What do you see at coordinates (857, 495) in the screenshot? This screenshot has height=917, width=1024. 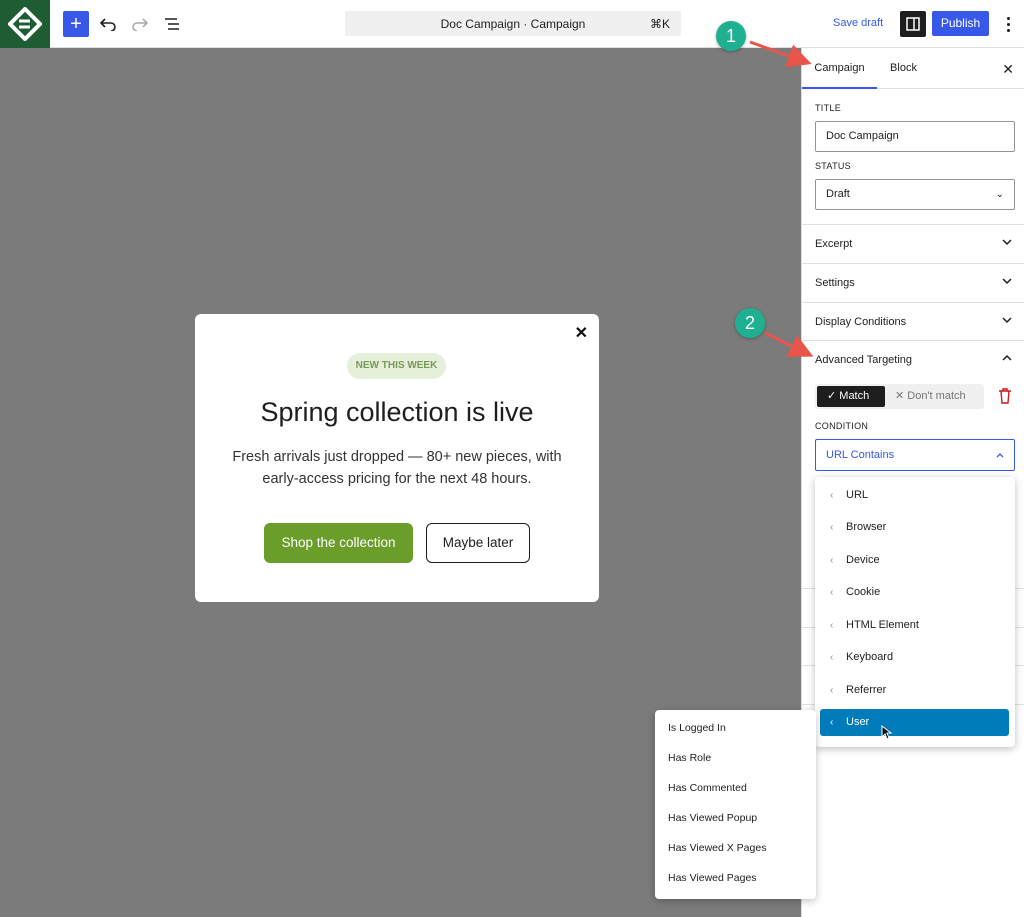 I see `dropdown-item-label: URL` at bounding box center [857, 495].